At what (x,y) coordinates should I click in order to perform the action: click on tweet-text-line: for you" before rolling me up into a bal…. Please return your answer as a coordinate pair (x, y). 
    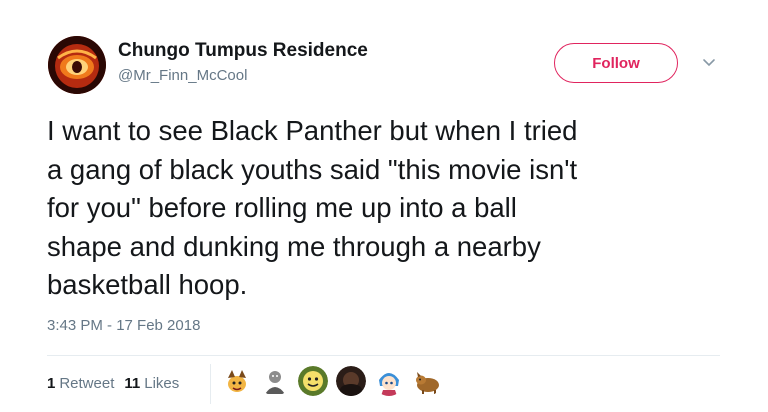
    Looking at the image, I should click on (282, 207).